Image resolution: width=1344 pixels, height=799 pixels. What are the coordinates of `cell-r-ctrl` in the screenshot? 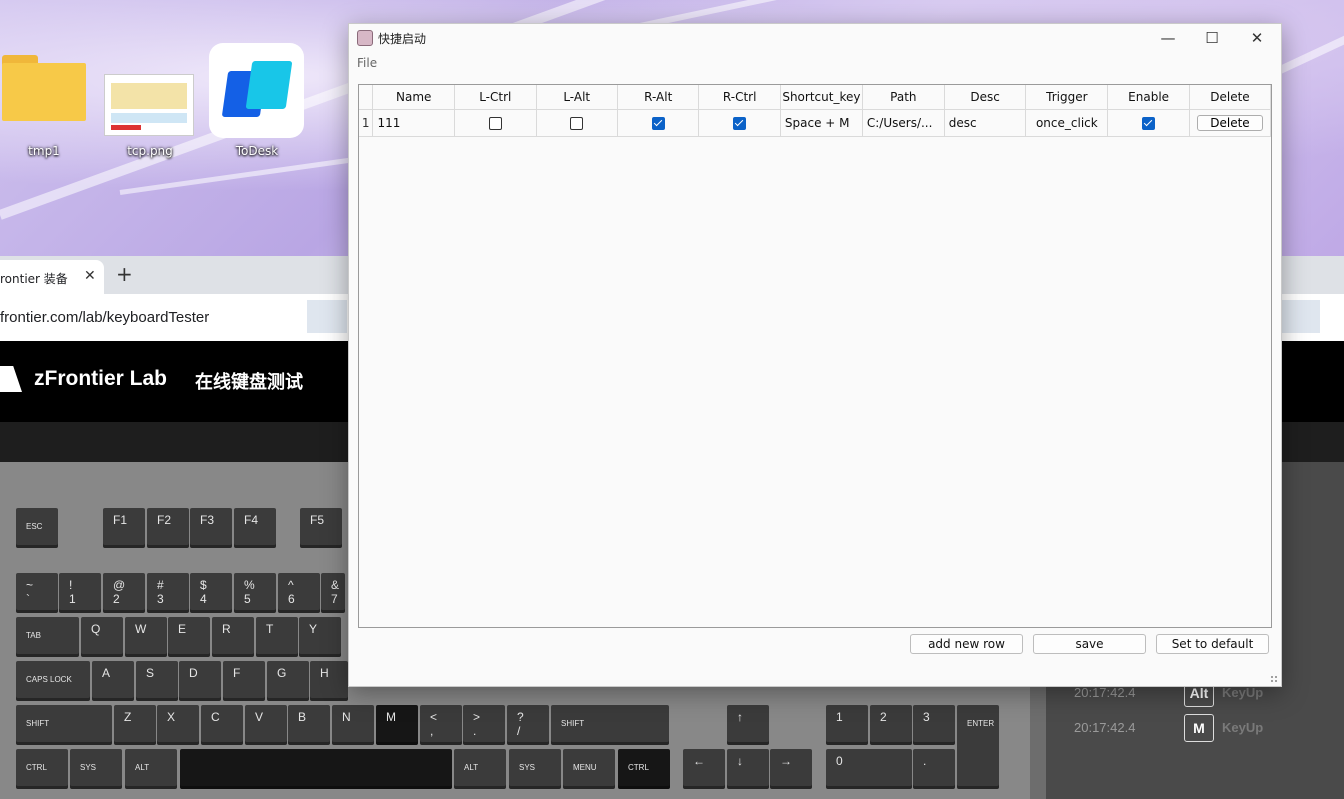 It's located at (739, 123).